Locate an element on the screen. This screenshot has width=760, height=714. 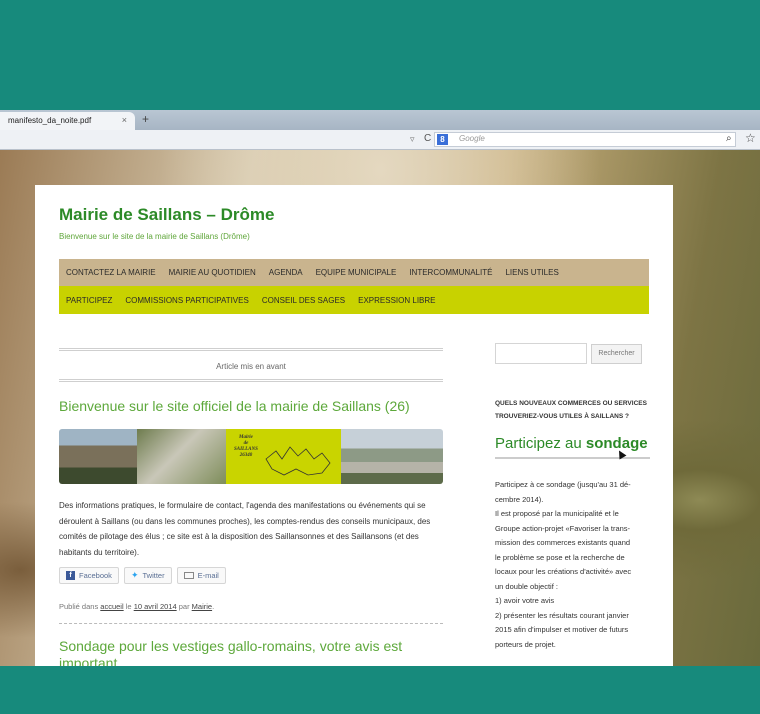
email-icon is located at coordinates (188, 575).